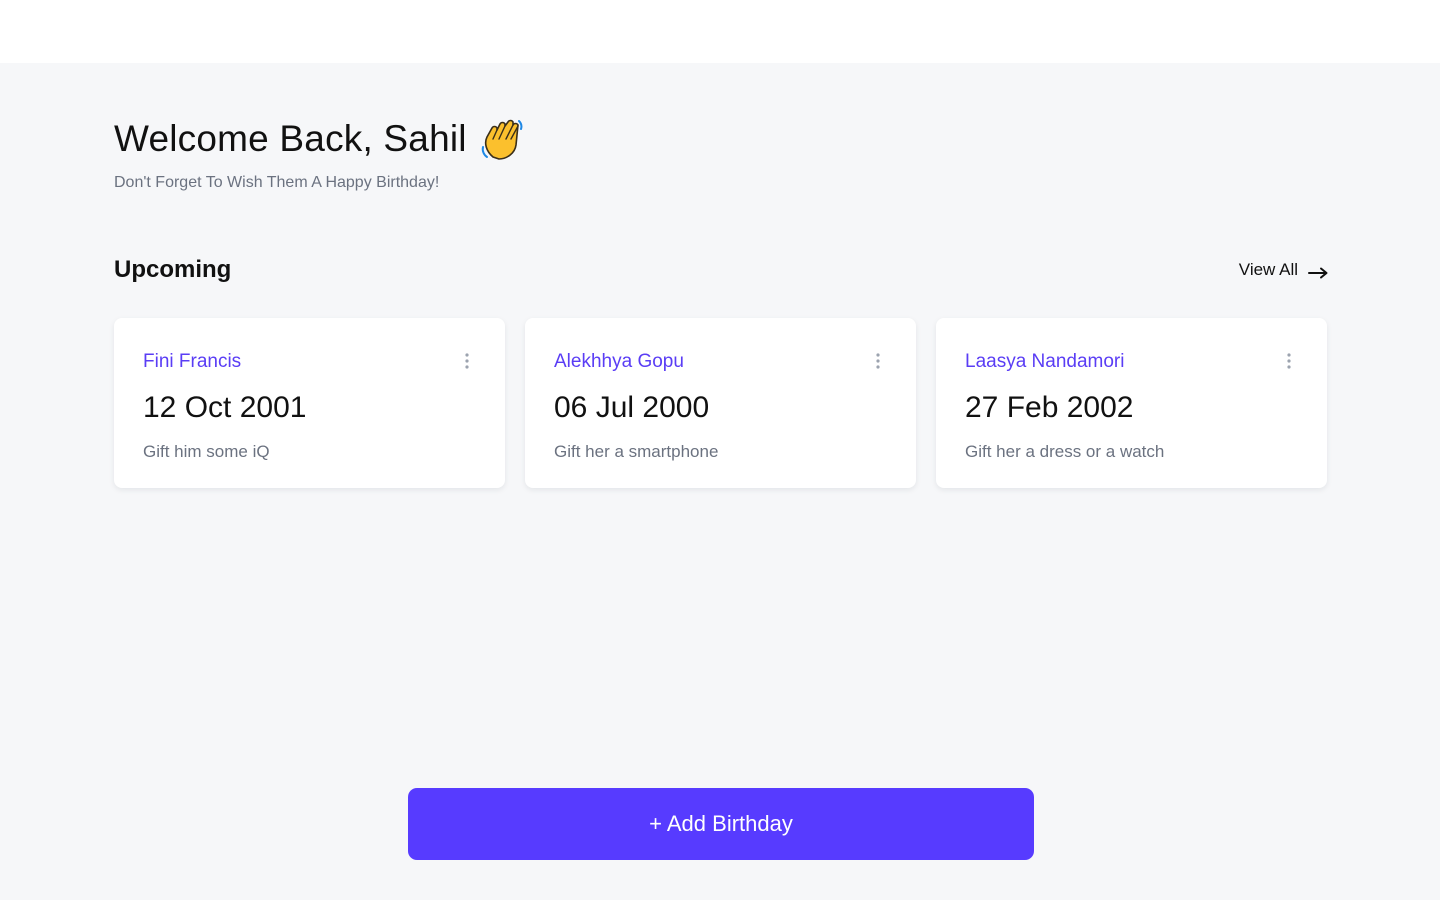  I want to click on person-name: Alekhhya Gopu, so click(619, 361).